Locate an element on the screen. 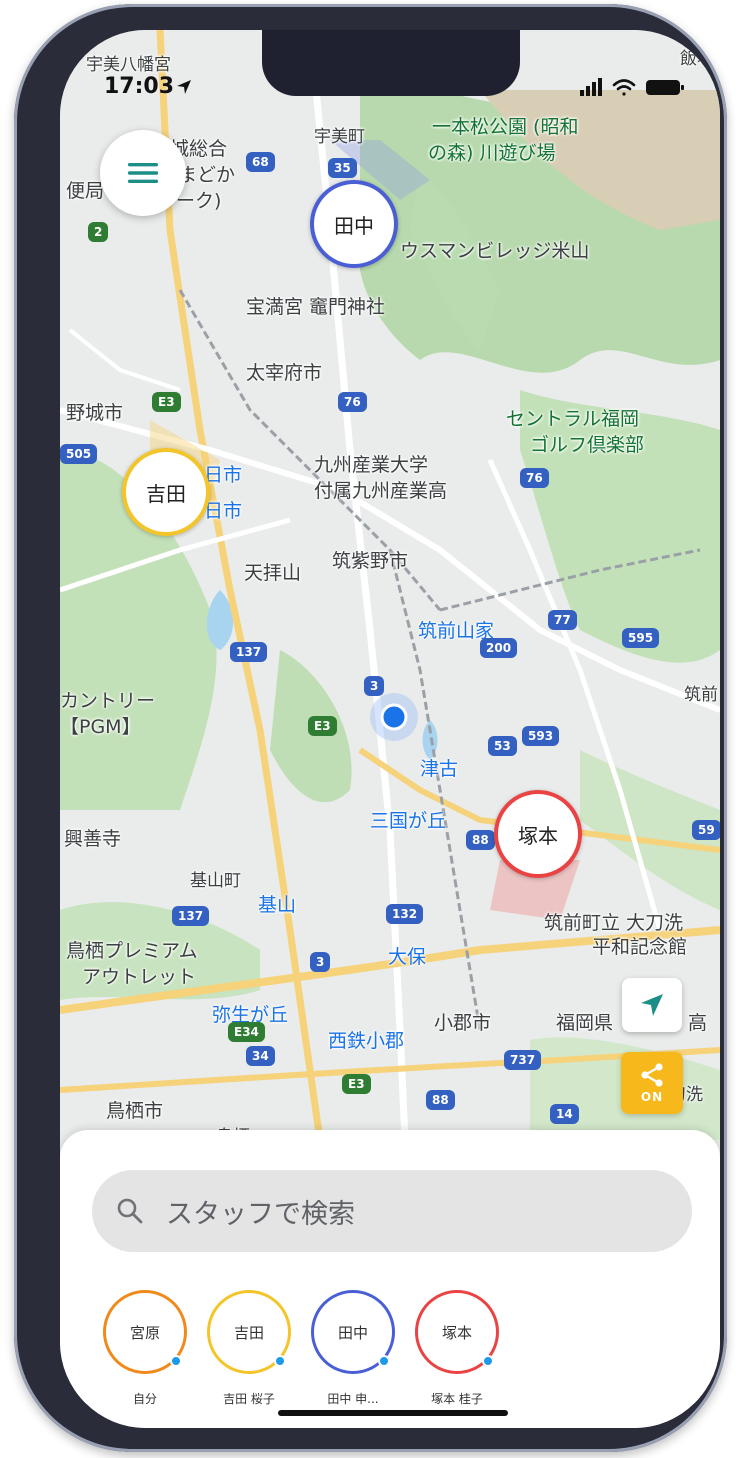 The width and height of the screenshot is (739, 1458). staff-marker-yoshida: 吉田 is located at coordinates (166, 492).